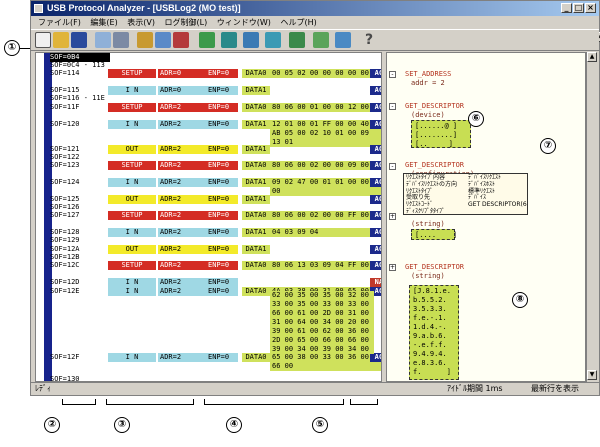 This screenshot has width=600, height=447. Describe the element at coordinates (591, 217) in the screenshot. I see `vertical-scrollbar: ▲ ▼` at that location.